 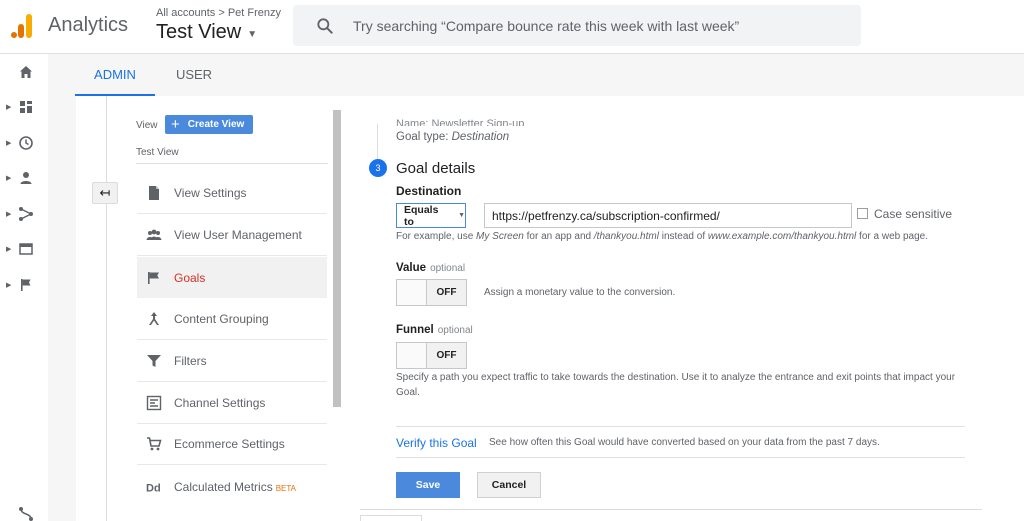 What do you see at coordinates (428, 485) in the screenshot?
I see `save-button: Save` at bounding box center [428, 485].